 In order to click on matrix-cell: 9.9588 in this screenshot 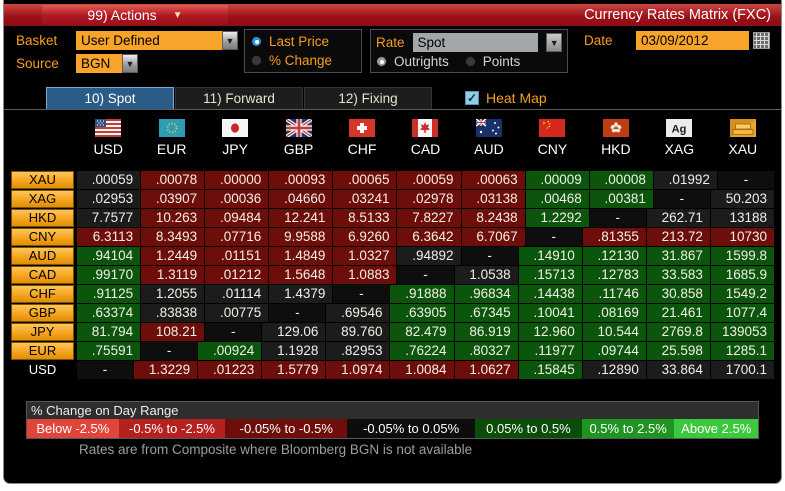, I will do `click(301, 237)`.